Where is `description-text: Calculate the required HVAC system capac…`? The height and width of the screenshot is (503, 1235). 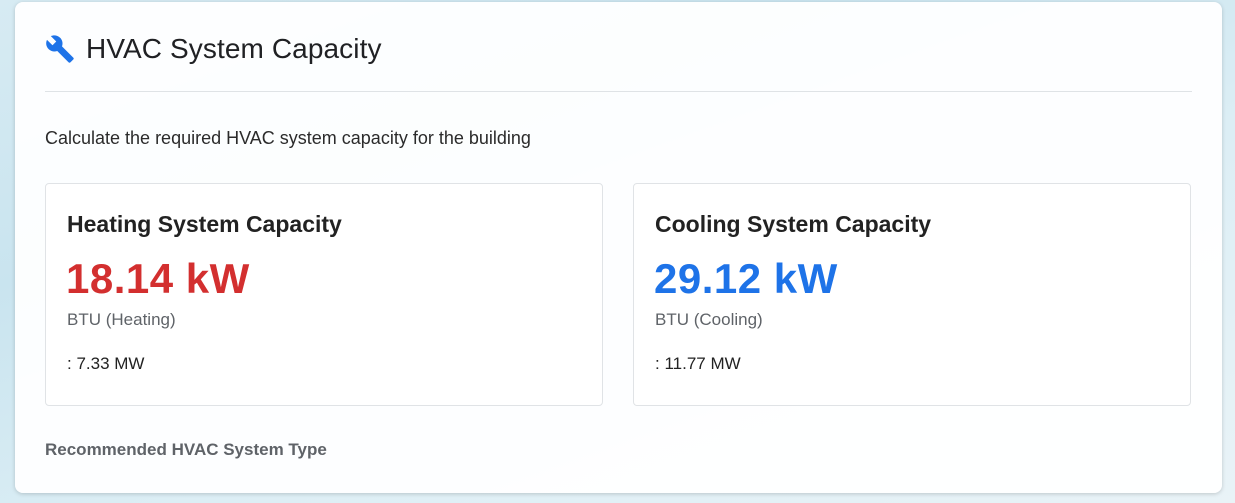 description-text: Calculate the required HVAC system capac… is located at coordinates (288, 138).